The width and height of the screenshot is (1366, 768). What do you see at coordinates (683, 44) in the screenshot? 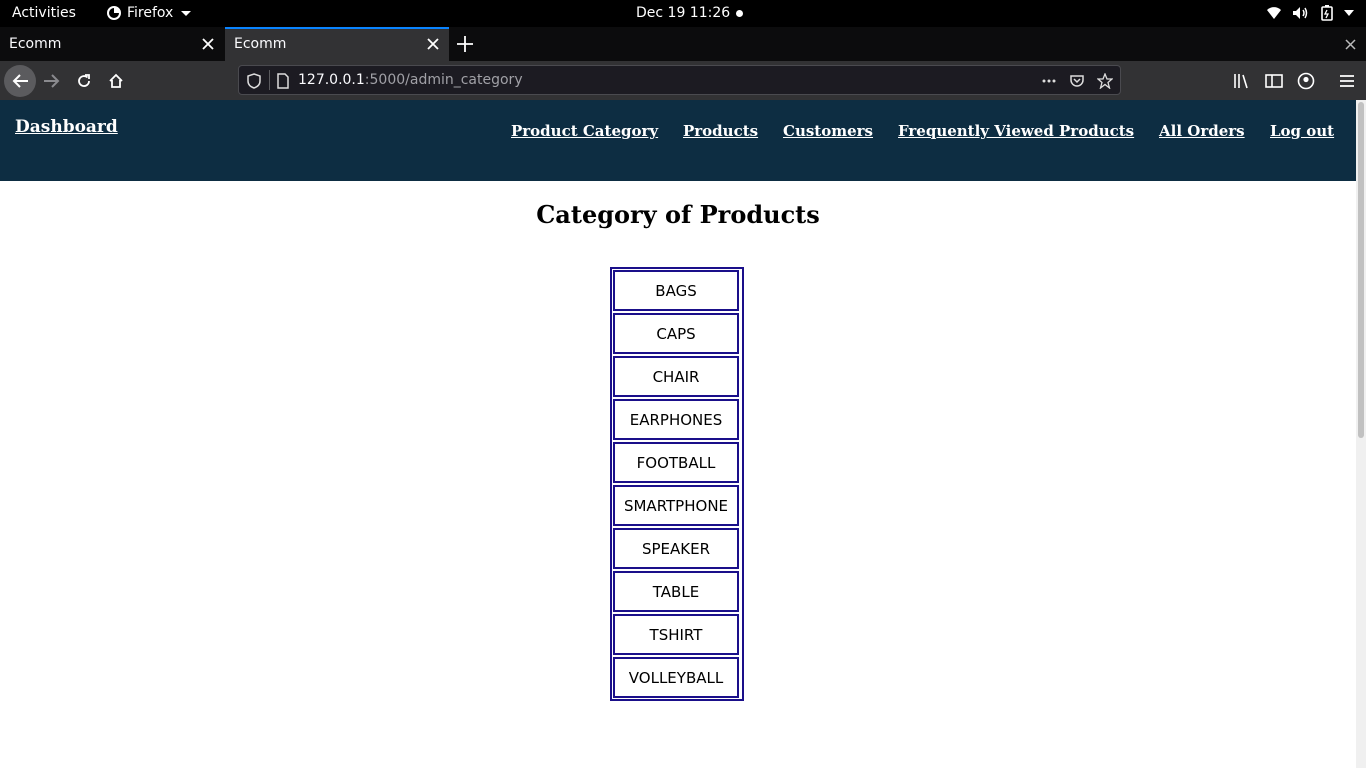
I see `tab-strip: Ecomm Ecomm` at bounding box center [683, 44].